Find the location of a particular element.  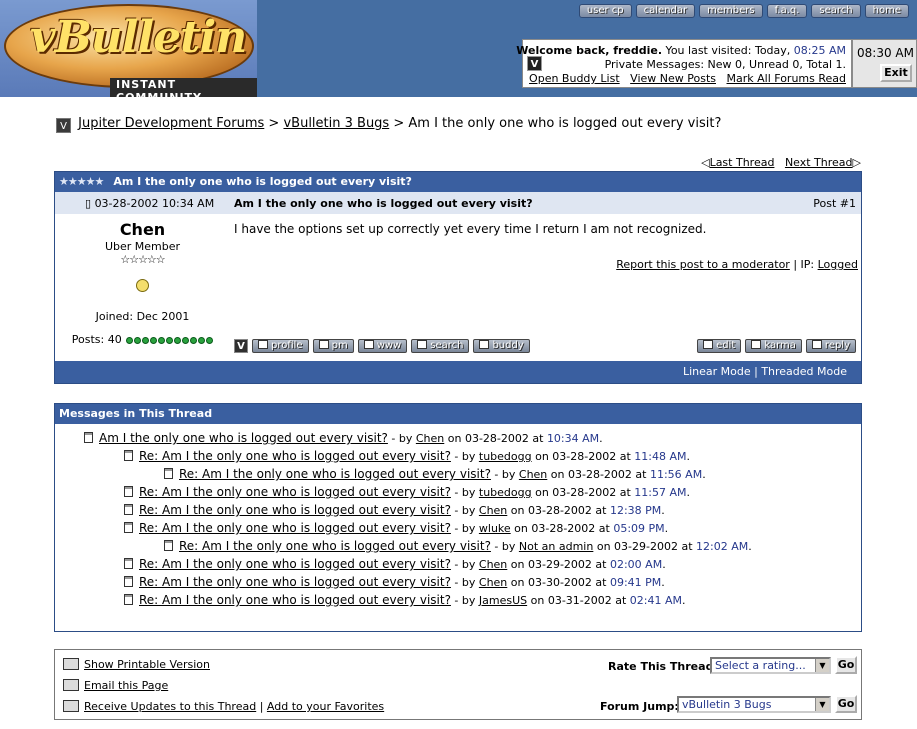

rating-select: Select a rating... ▼ is located at coordinates (770, 665).